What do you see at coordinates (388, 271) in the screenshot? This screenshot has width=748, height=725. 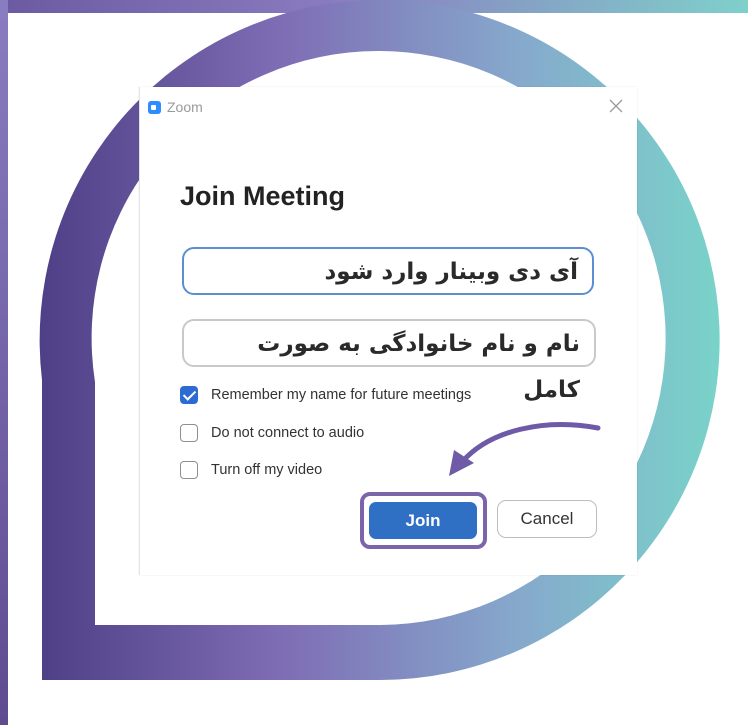 I see `meeting-id-input: آی دی وبینار وارد شود` at bounding box center [388, 271].